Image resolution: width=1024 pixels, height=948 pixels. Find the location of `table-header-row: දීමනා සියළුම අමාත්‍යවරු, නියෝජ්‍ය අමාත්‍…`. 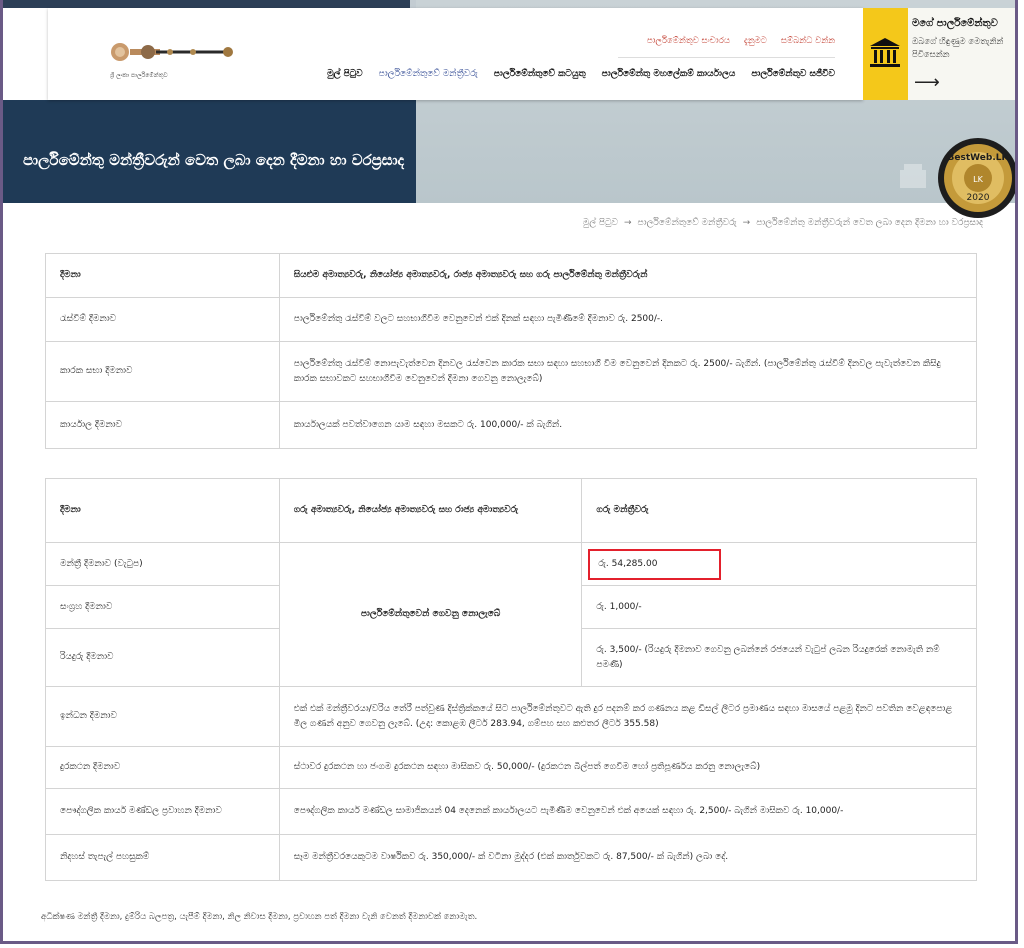

table-header-row: දීමනා සියළුම අමාත්‍යවරු, නියෝජ්‍ය අමාත්‍… is located at coordinates (511, 275).